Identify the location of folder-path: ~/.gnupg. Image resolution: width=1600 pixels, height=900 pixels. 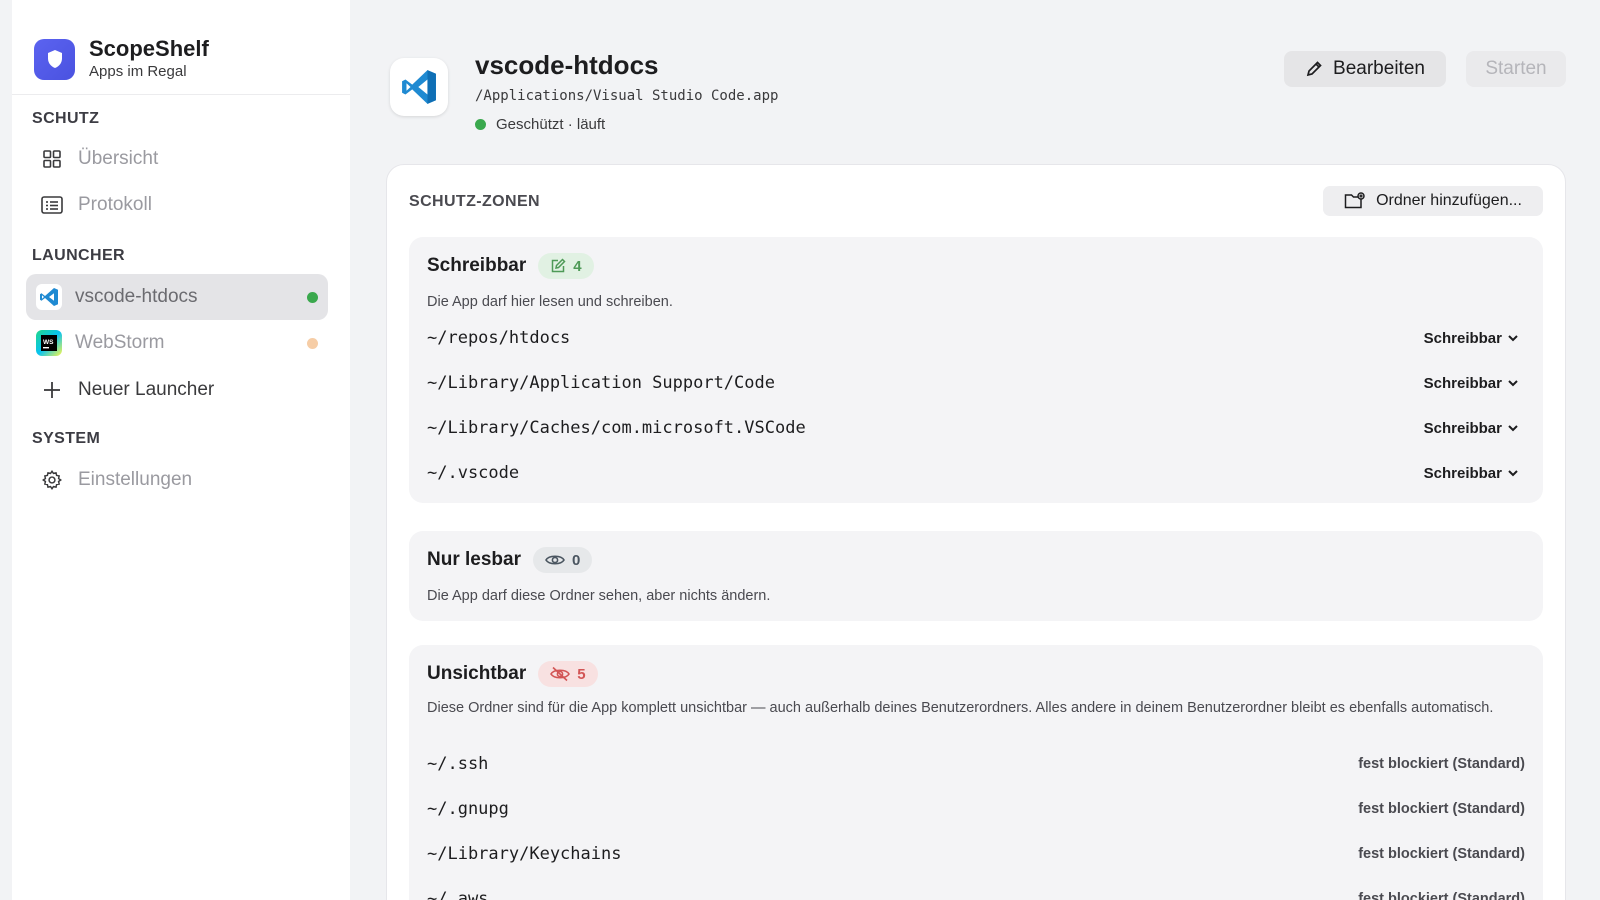
(468, 809).